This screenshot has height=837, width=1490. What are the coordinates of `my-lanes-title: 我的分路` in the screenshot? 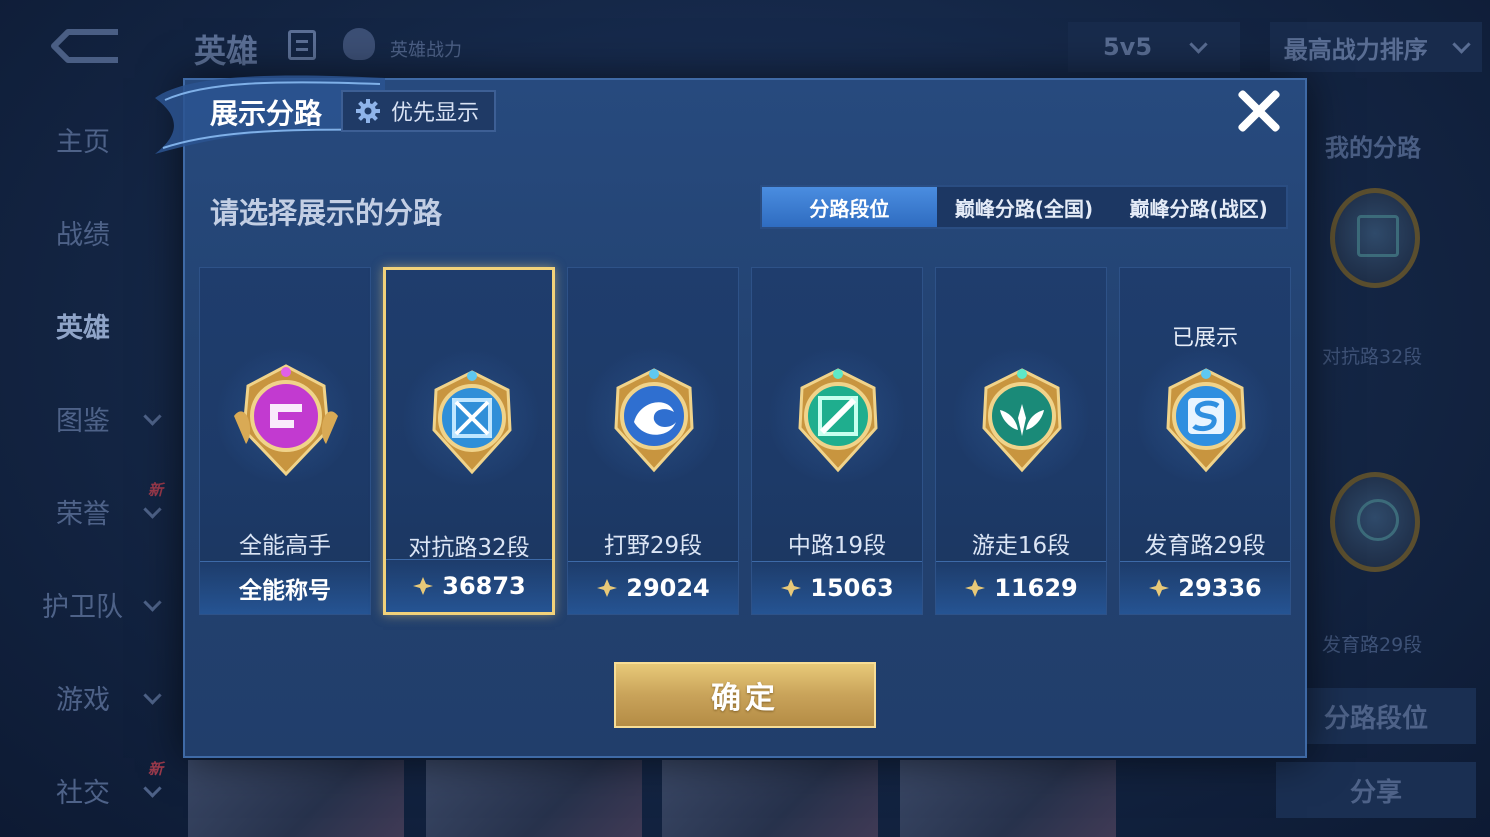 It's located at (1373, 148).